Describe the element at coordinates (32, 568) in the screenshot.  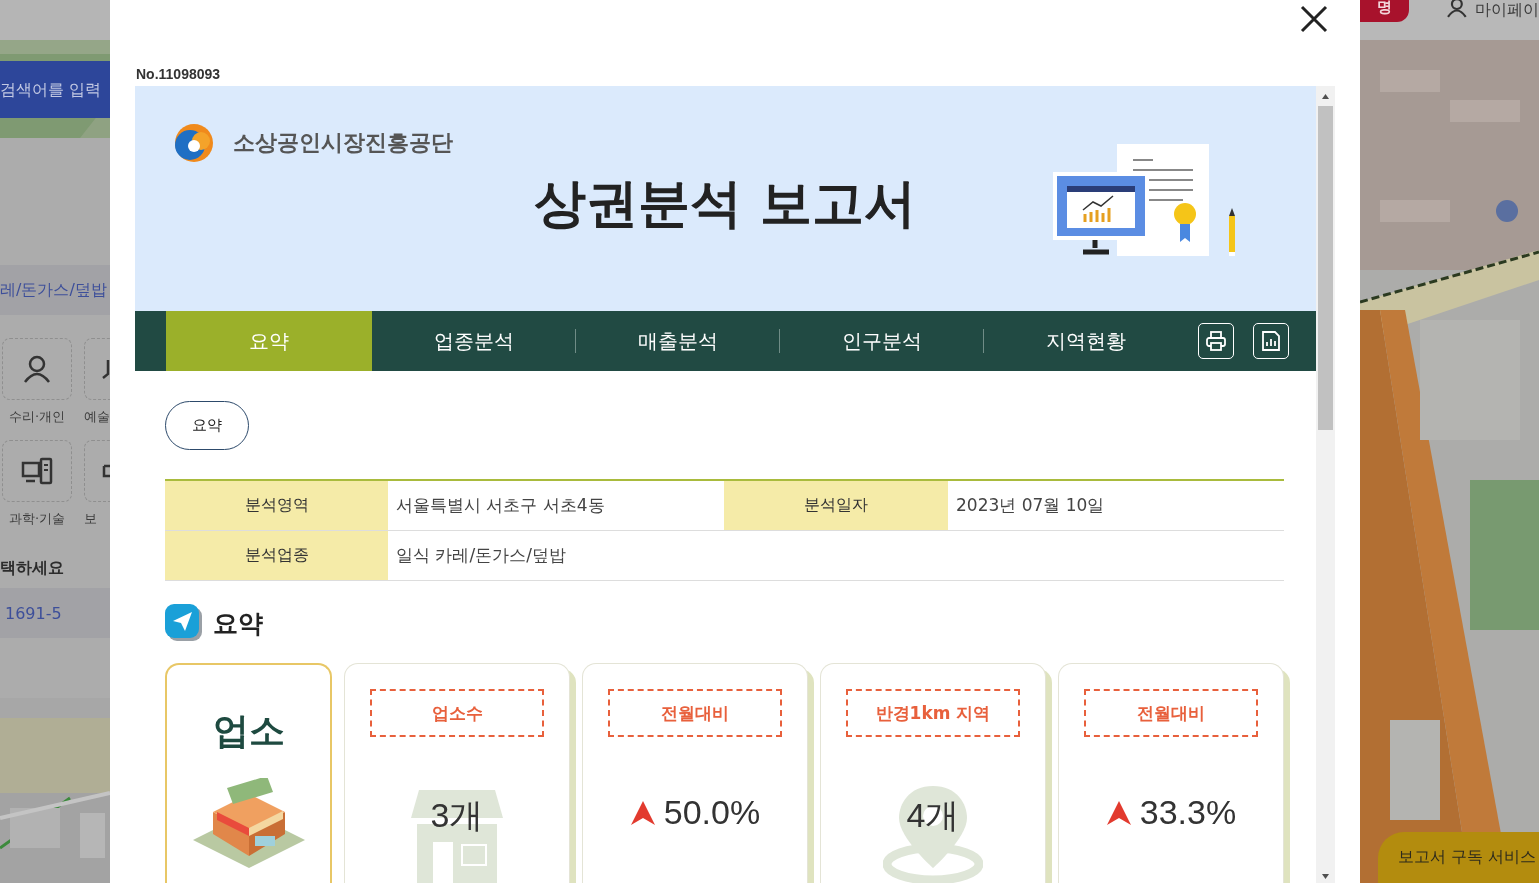
I see `prompt-text: 택하세요` at that location.